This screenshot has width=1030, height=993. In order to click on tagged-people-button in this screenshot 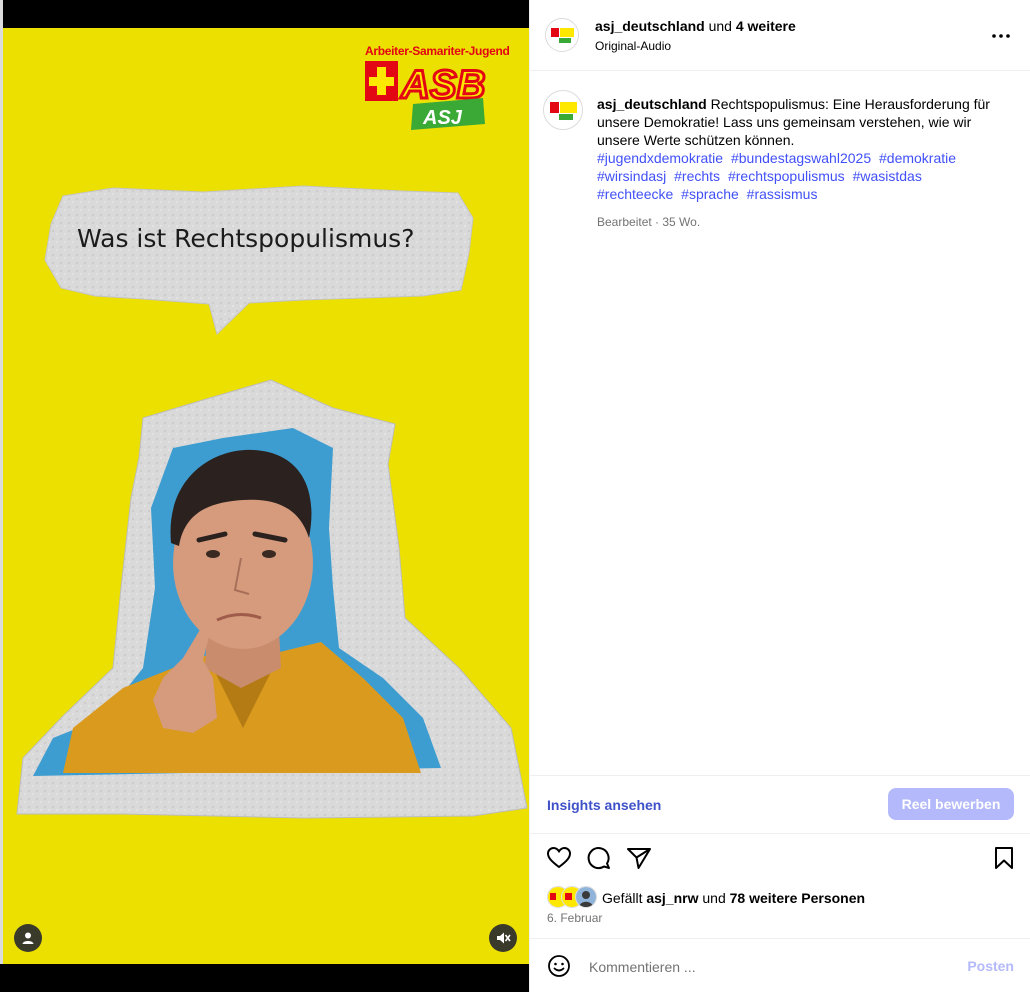, I will do `click(28, 938)`.